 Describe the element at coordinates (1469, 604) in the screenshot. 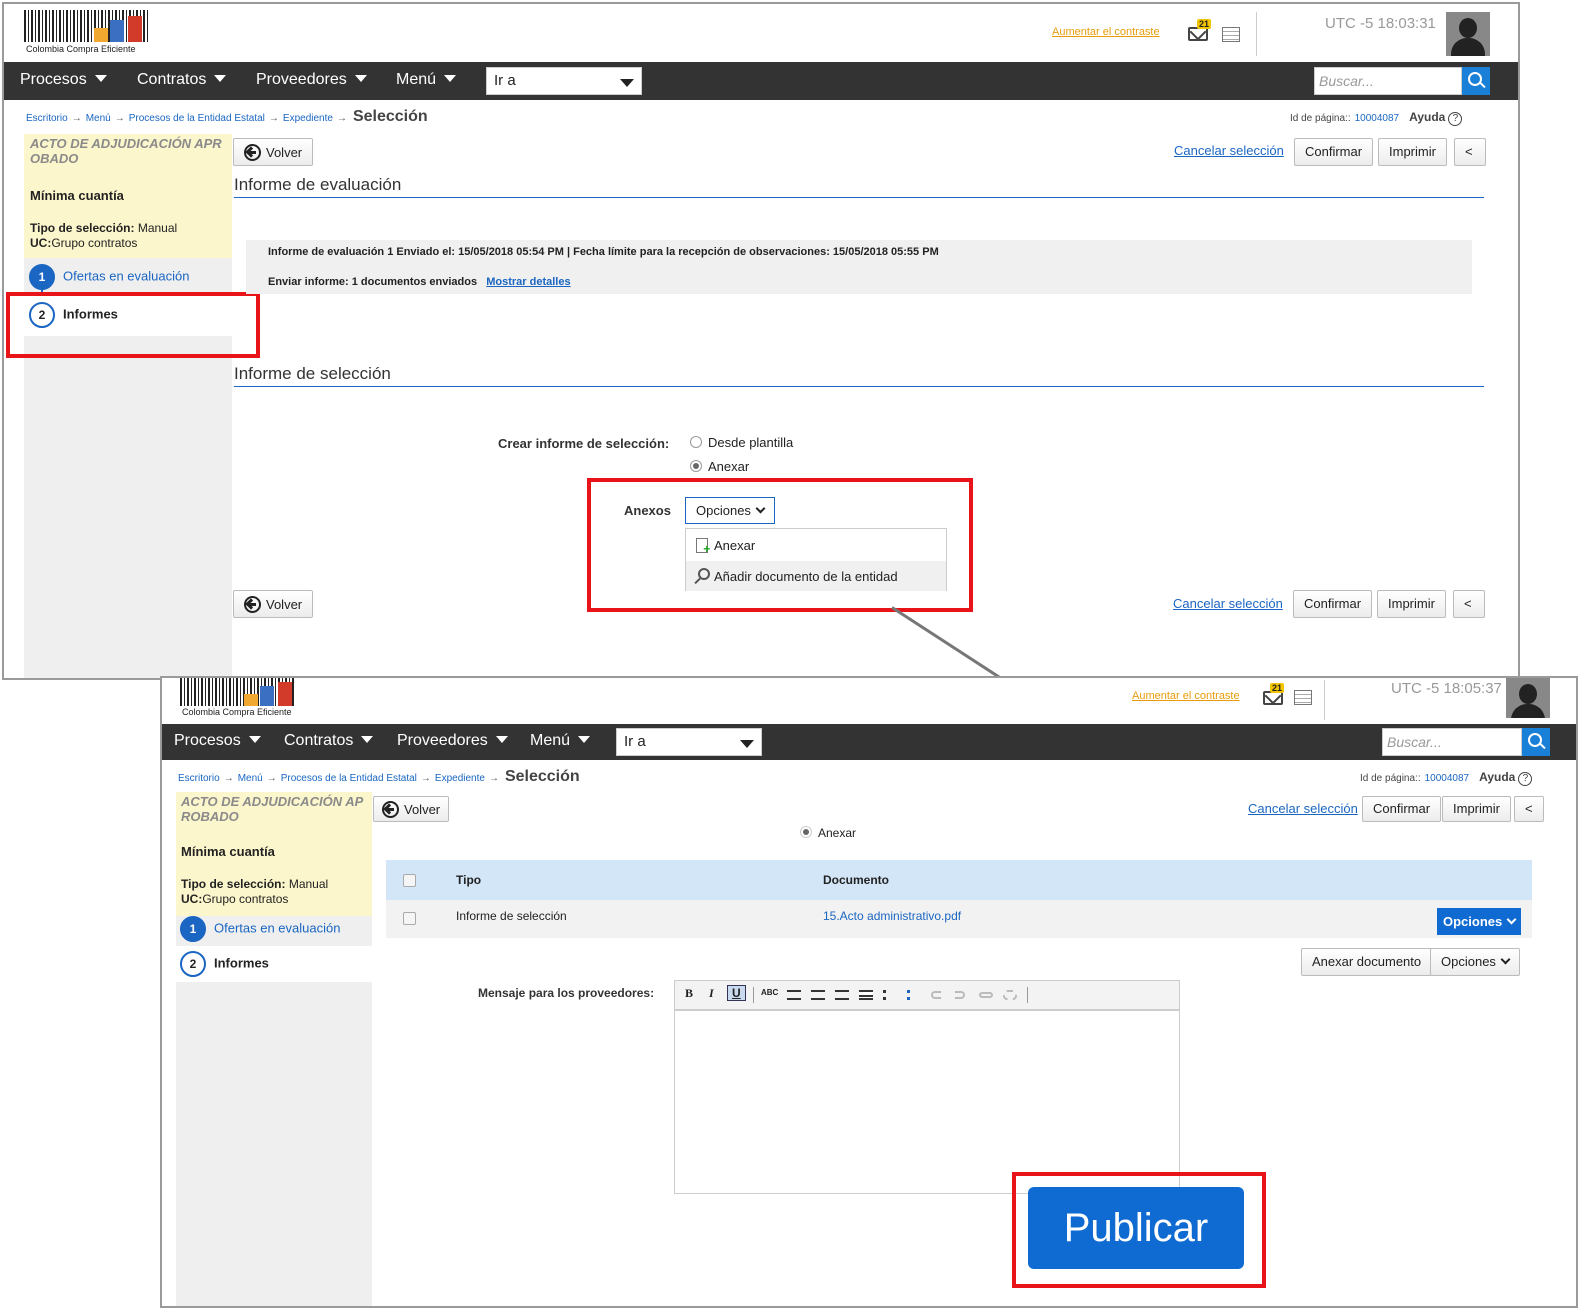

I see `collapse-button-bottom: <` at that location.